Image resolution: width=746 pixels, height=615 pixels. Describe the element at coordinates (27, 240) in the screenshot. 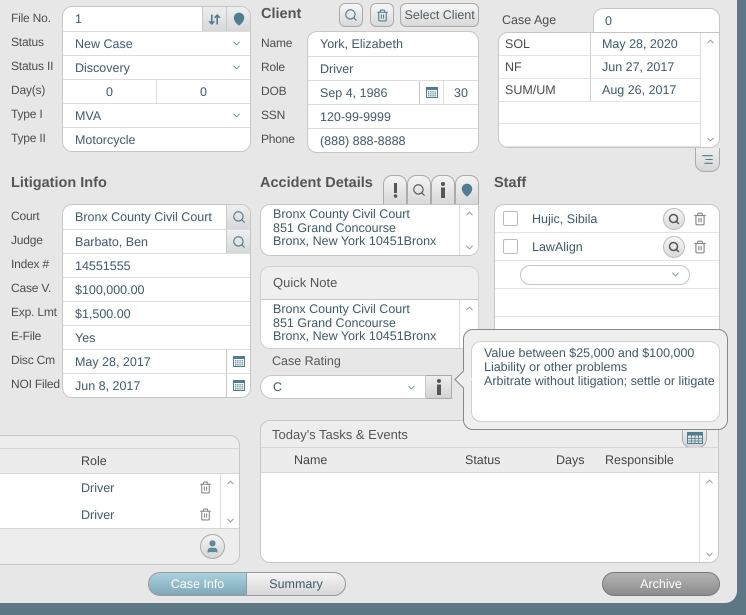

I see `field-label: Judge` at that location.